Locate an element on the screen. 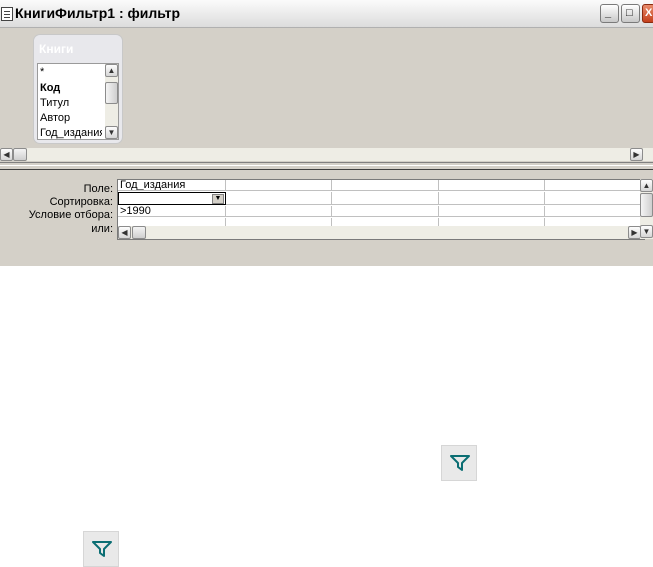 The image size is (653, 567). table-pane-hscrollbar: ◀ ▶ is located at coordinates (326, 154).